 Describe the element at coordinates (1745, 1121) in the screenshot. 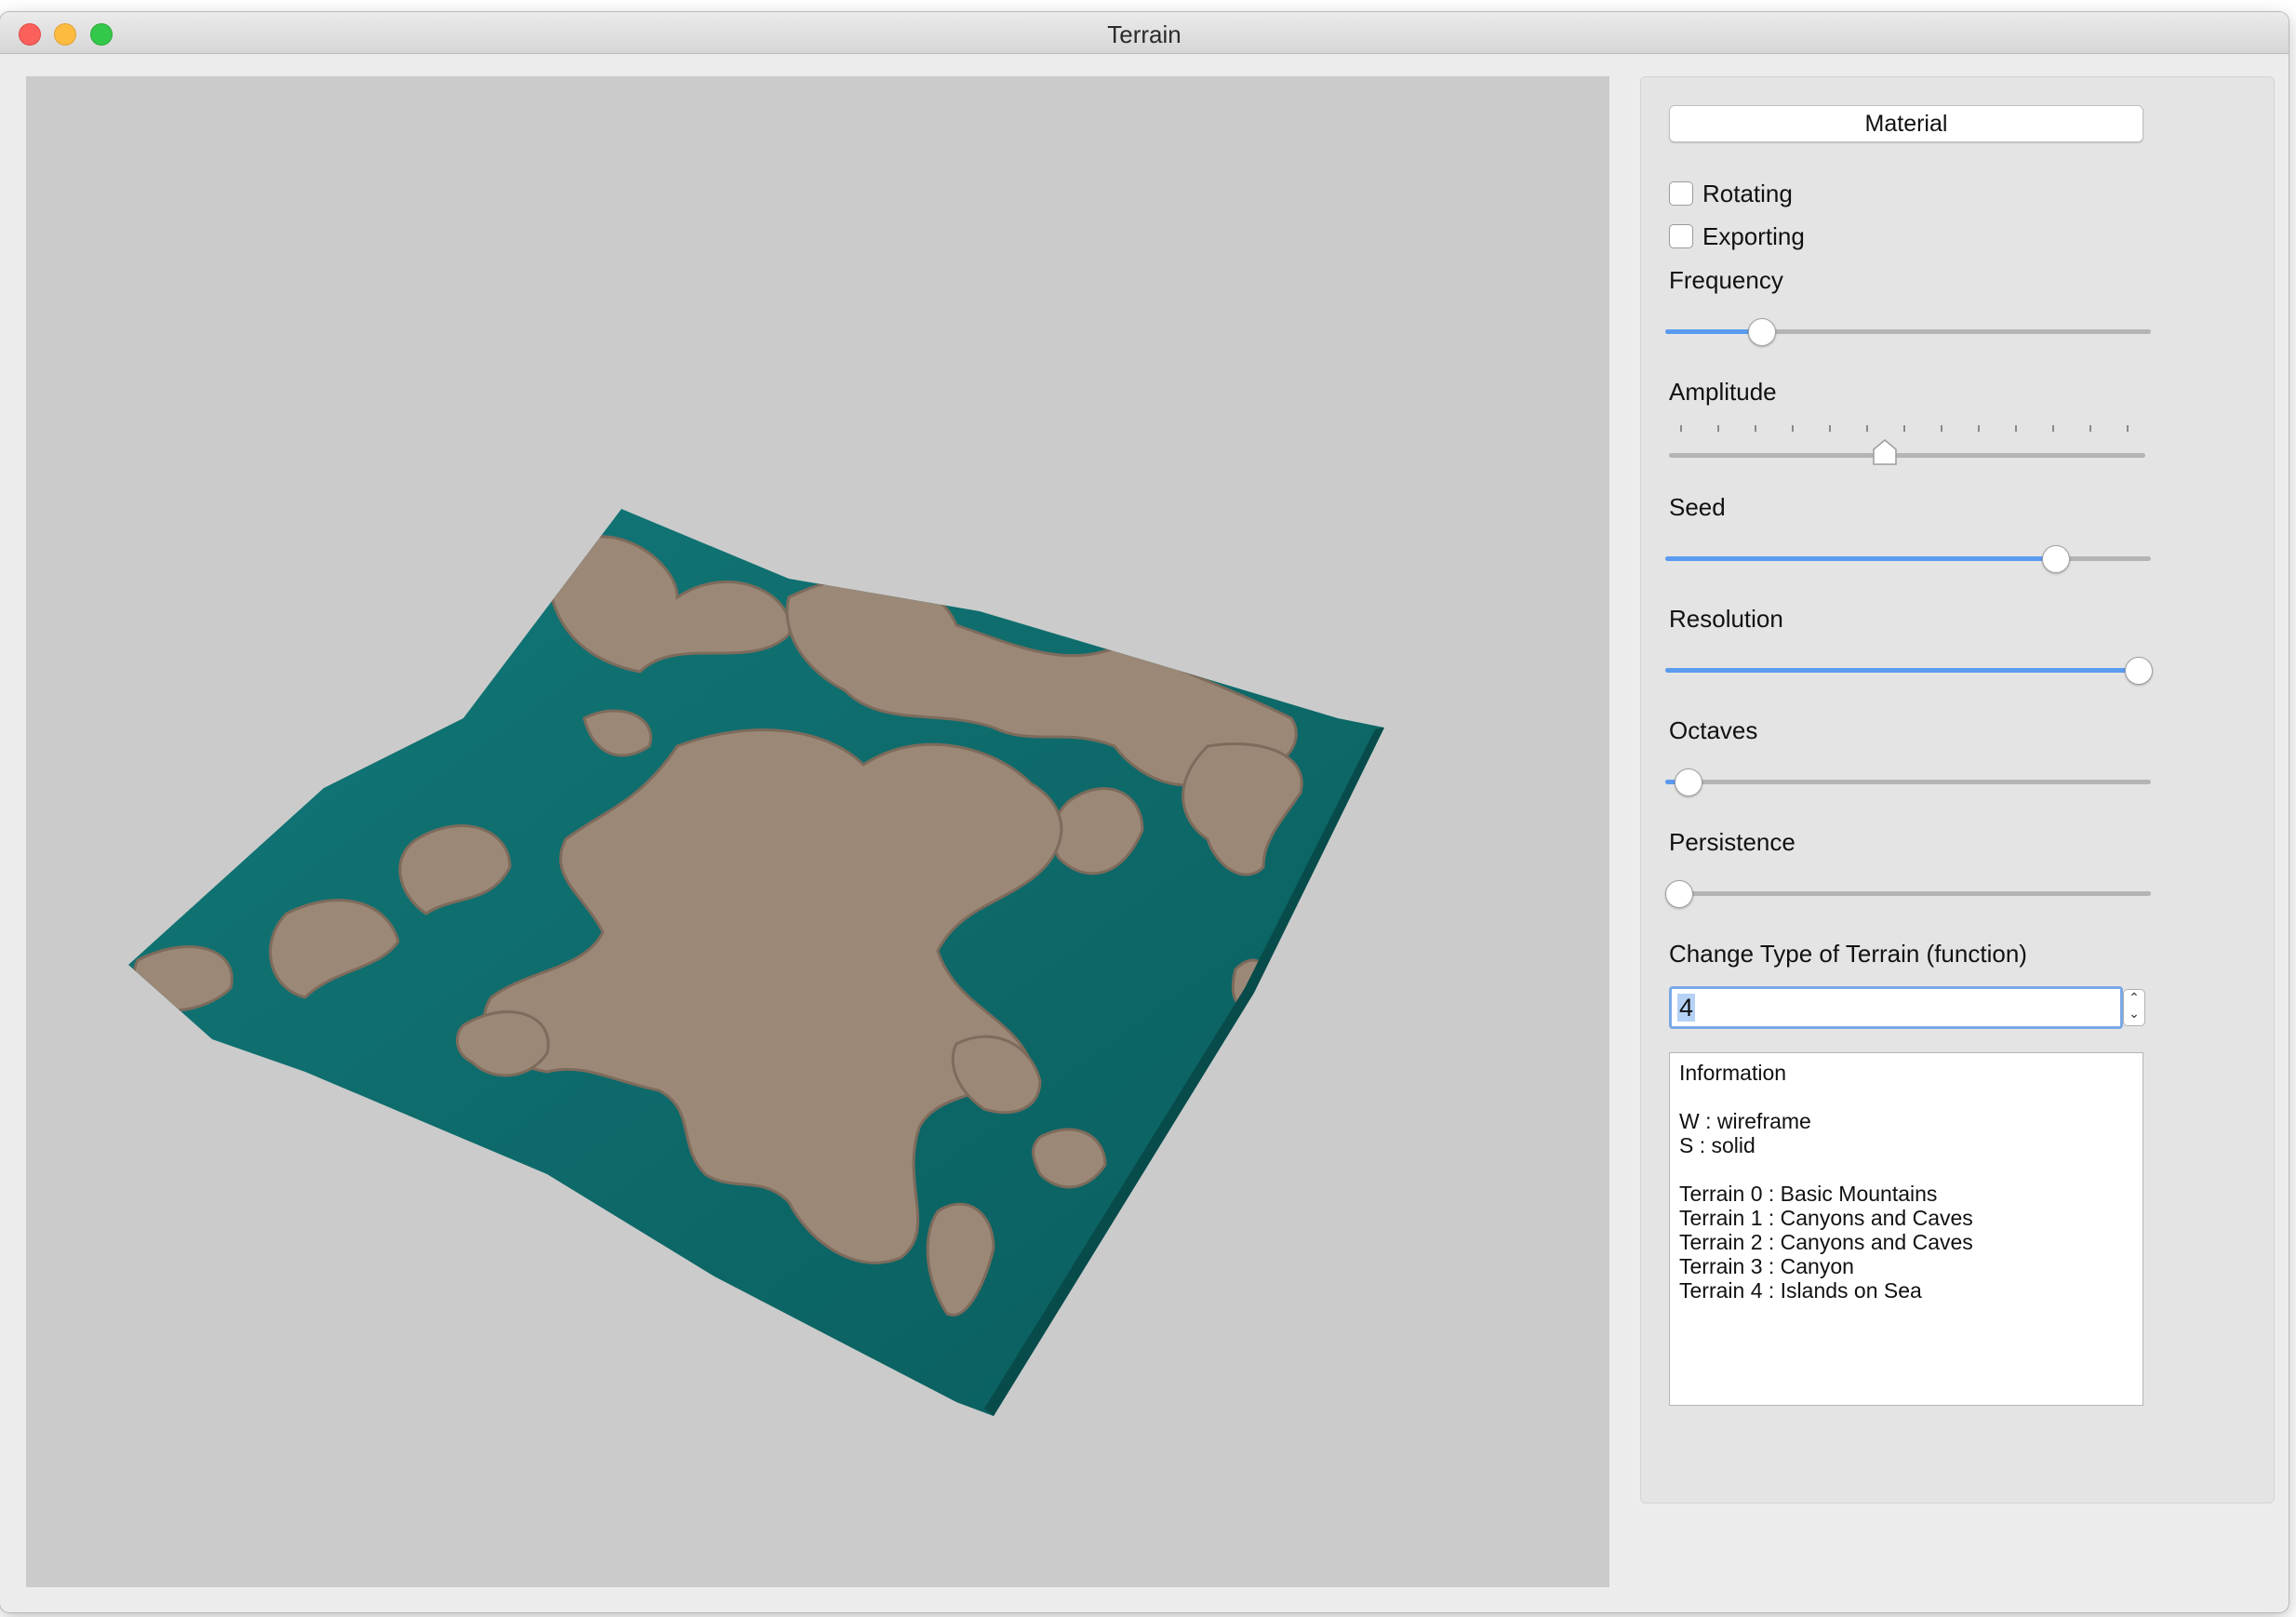

I see `info-line: W : wireframe` at that location.